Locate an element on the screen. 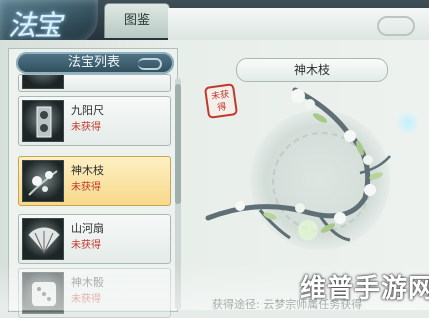  ruler-artifact-icon is located at coordinates (43, 121).